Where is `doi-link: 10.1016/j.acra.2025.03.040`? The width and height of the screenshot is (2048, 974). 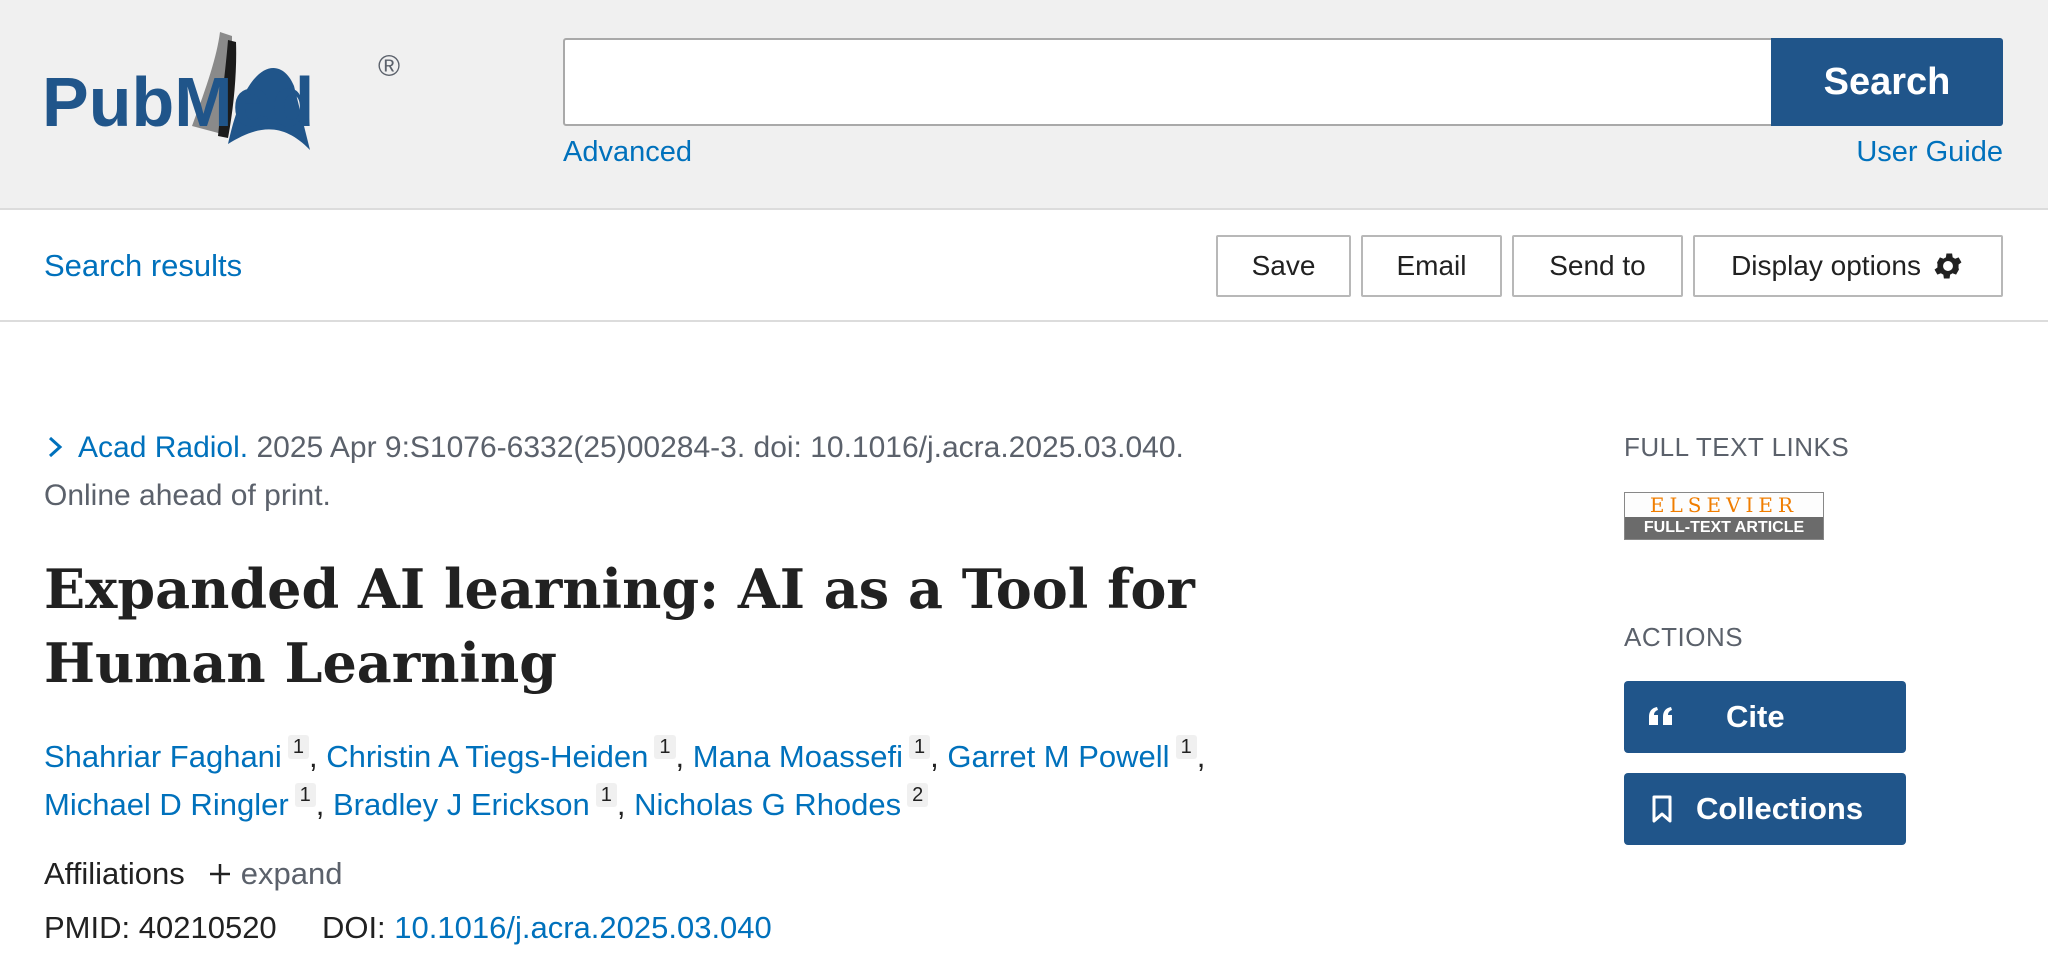 doi-link: 10.1016/j.acra.2025.03.040 is located at coordinates (582, 927).